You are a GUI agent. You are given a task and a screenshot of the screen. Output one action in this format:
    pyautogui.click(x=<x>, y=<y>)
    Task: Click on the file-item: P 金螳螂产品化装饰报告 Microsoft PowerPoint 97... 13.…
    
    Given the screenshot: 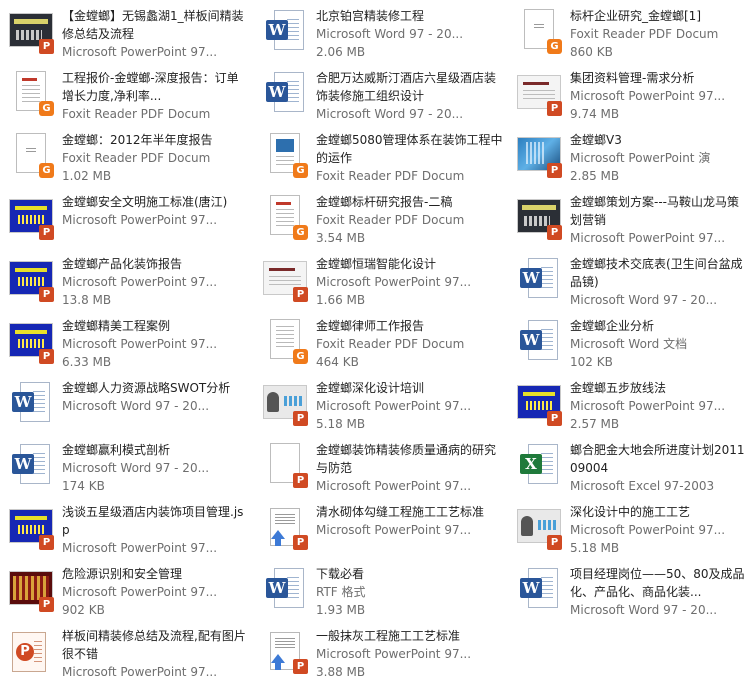 What is the action you would take?
    pyautogui.click(x=127, y=283)
    